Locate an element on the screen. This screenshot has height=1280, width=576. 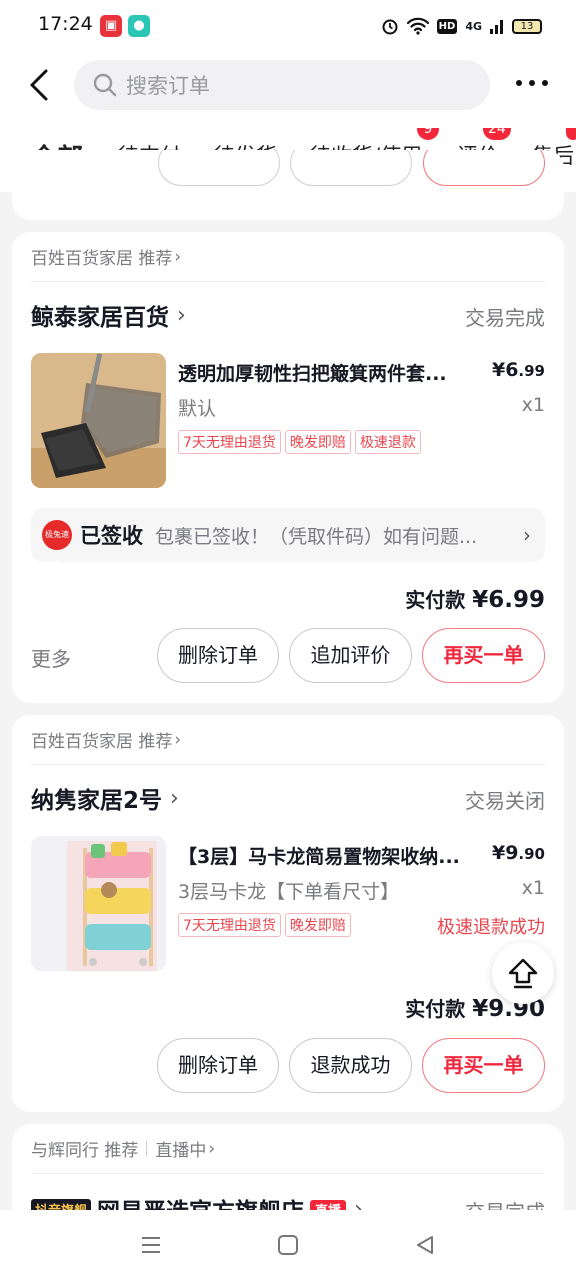
product-price: ¥9.90 is located at coordinates (518, 853).